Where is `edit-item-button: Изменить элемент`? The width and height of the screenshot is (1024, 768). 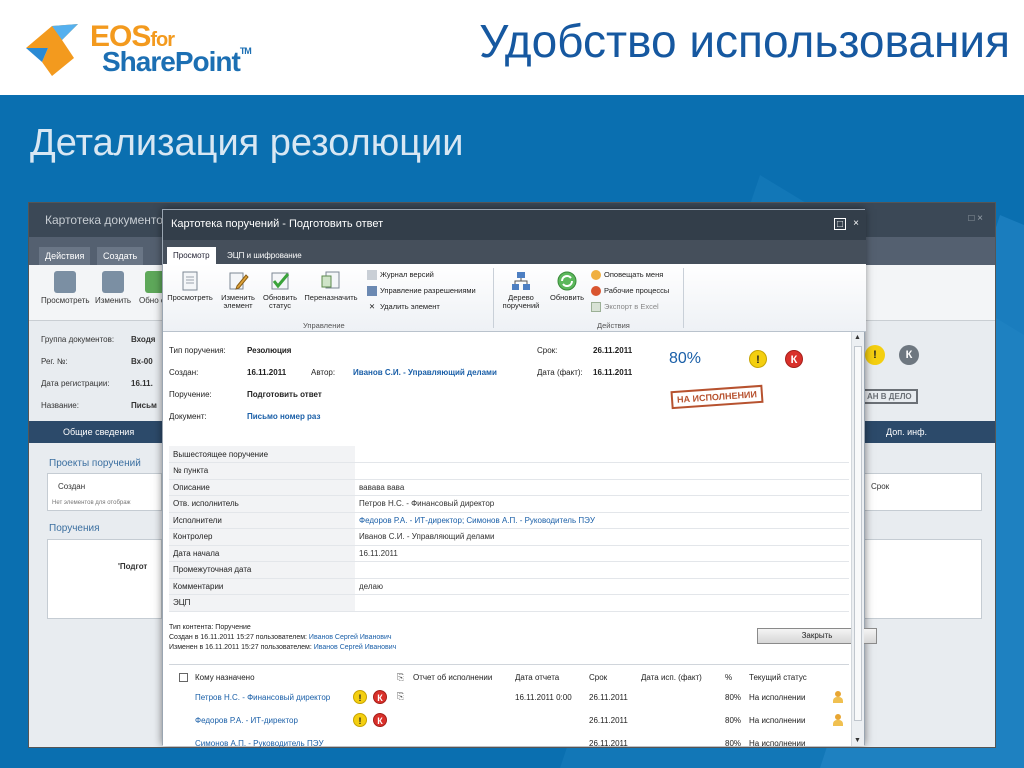 edit-item-button: Изменить элемент is located at coordinates (238, 290).